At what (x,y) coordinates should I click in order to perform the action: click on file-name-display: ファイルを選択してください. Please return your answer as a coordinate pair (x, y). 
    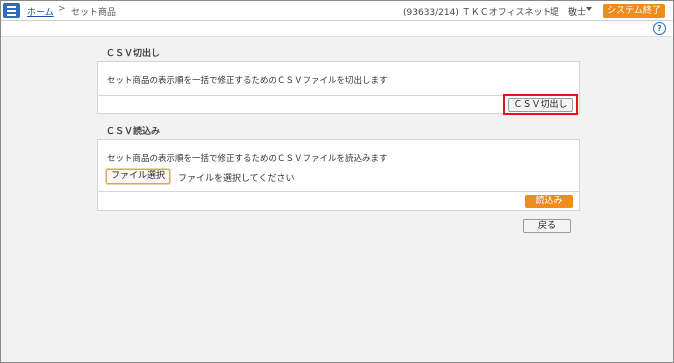
    Looking at the image, I should click on (236, 179).